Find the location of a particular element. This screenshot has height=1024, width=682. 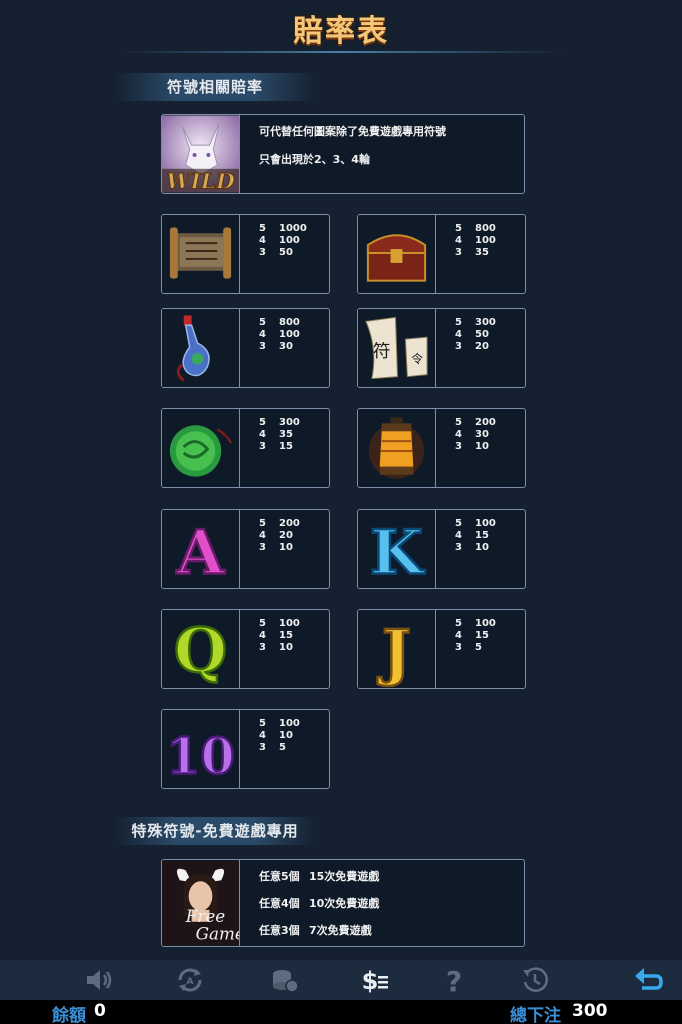

svg-text: 符 is located at coordinates (382, 351).